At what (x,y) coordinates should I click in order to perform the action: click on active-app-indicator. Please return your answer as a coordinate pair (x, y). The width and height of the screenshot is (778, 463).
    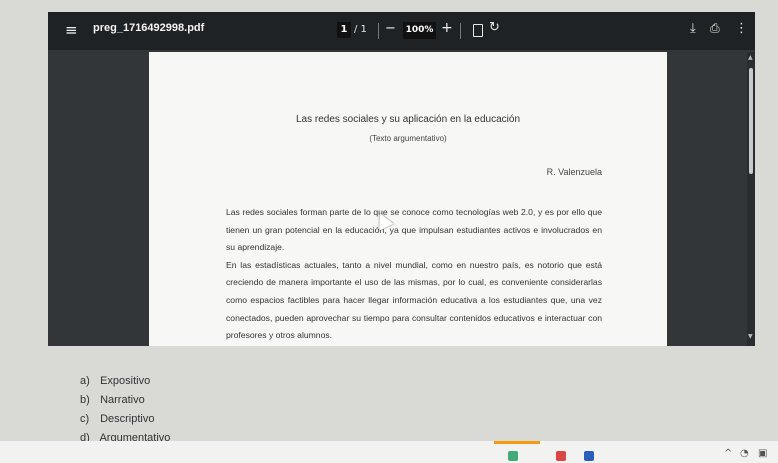
    Looking at the image, I should click on (517, 442).